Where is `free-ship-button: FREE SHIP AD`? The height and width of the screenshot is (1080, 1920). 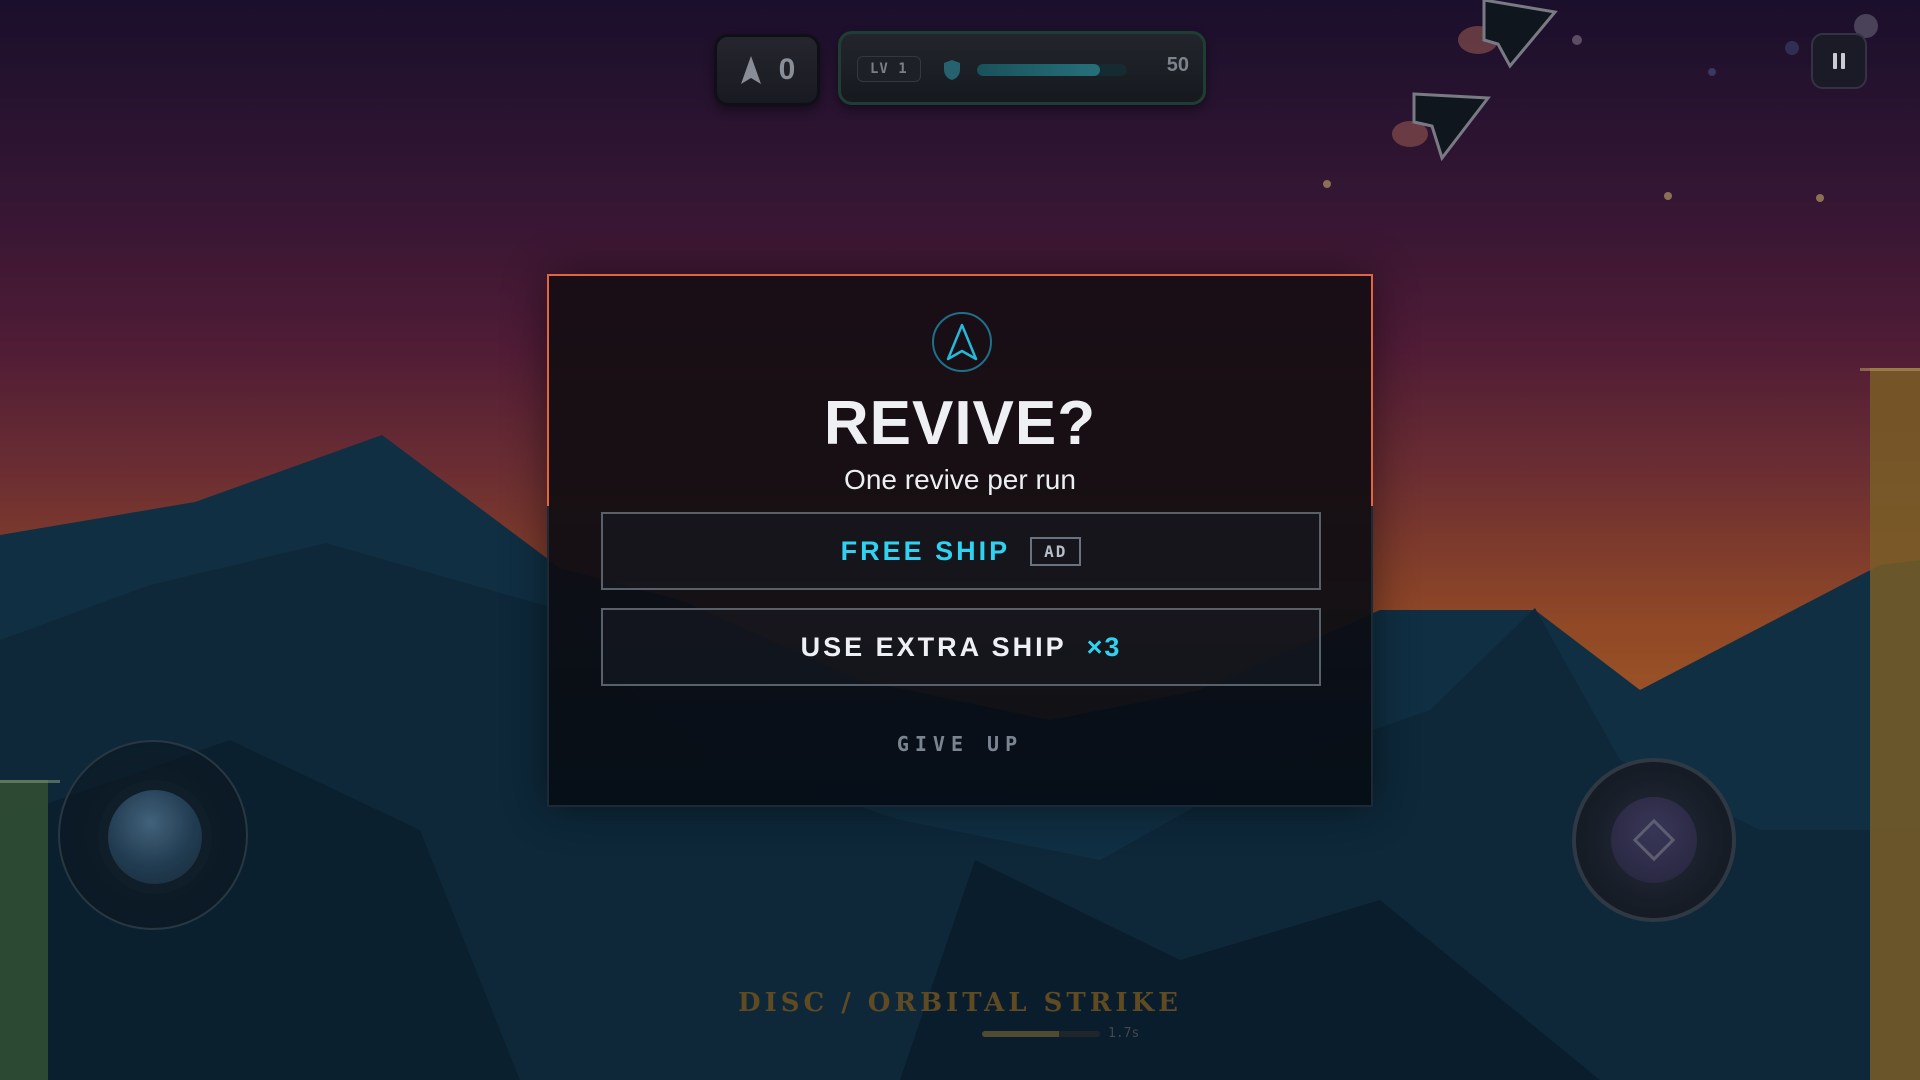
free-ship-button: FREE SHIP AD is located at coordinates (961, 551).